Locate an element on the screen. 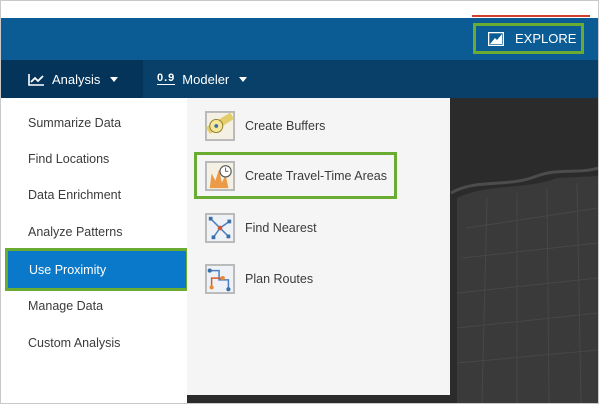 The image size is (599, 404). explore-button: EXPLORE is located at coordinates (528, 38).